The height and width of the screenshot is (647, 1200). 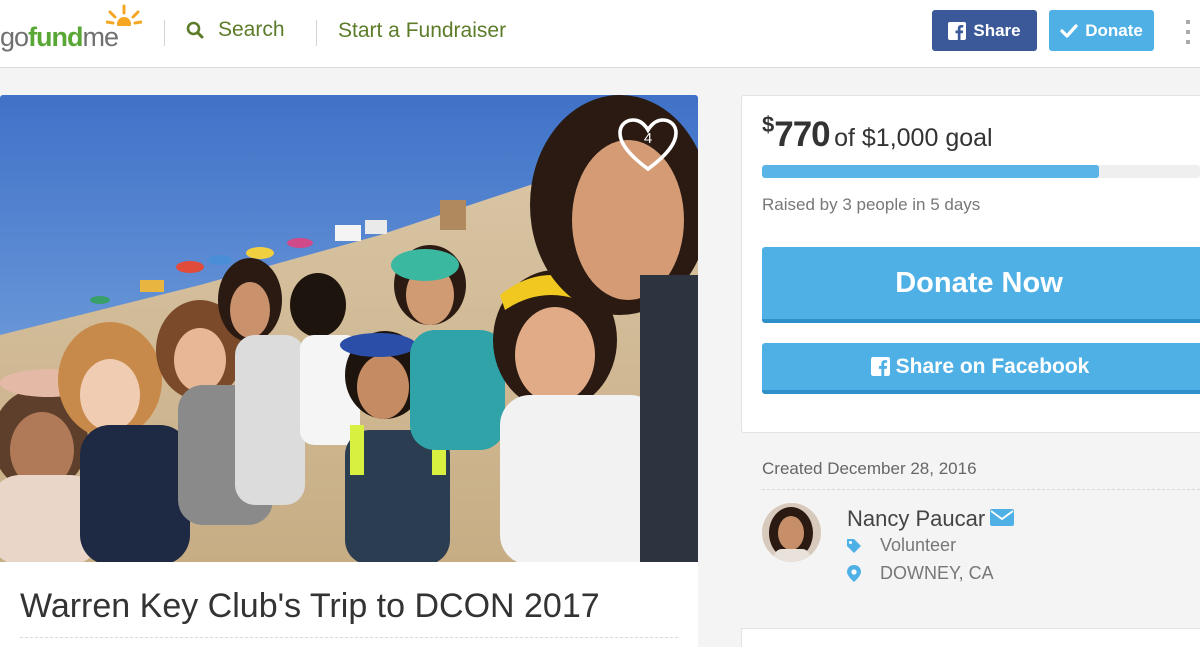 I want to click on tag-icon, so click(x=854, y=545).